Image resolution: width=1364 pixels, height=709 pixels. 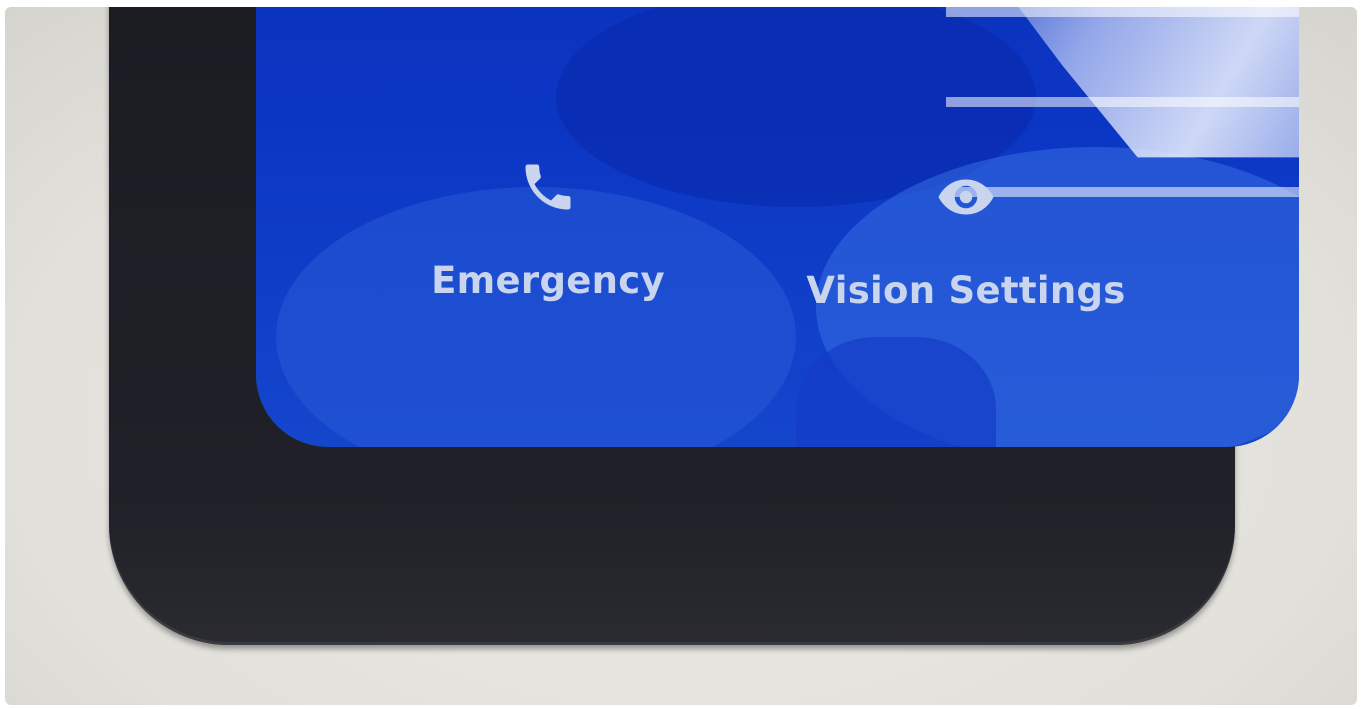 What do you see at coordinates (896, 392) in the screenshot?
I see `wallpaper-shape` at bounding box center [896, 392].